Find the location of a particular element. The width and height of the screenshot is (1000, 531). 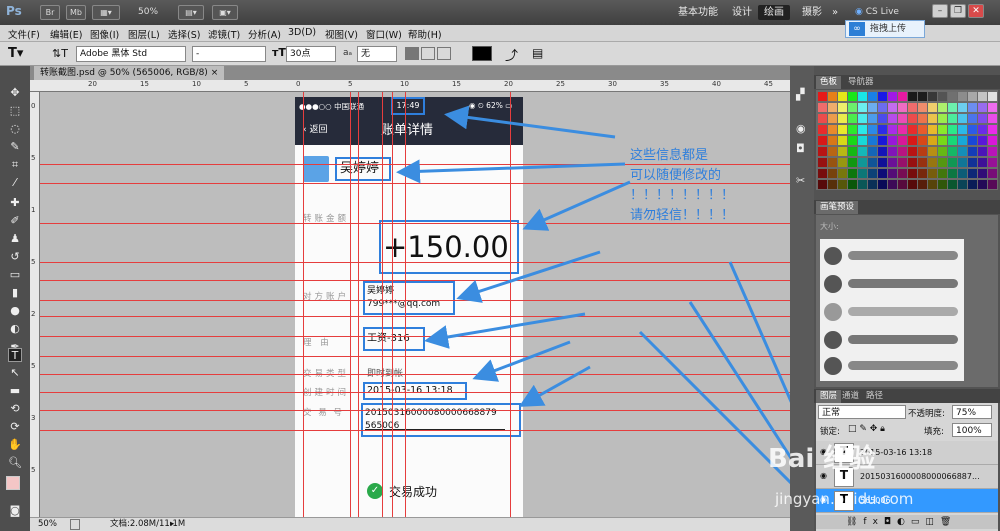

gradient-tool-icon: ▮ is located at coordinates (15, 293).